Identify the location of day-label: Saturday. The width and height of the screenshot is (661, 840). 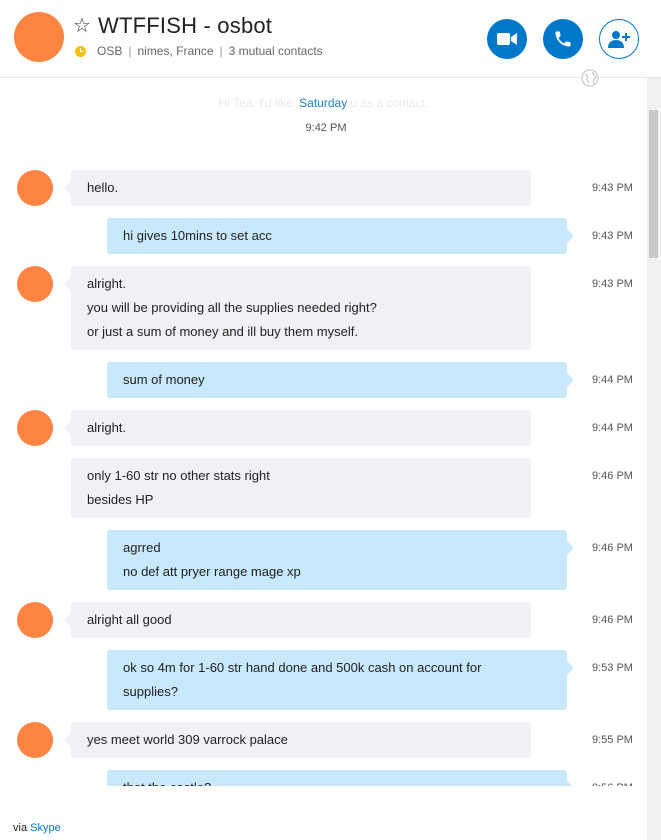
(323, 103).